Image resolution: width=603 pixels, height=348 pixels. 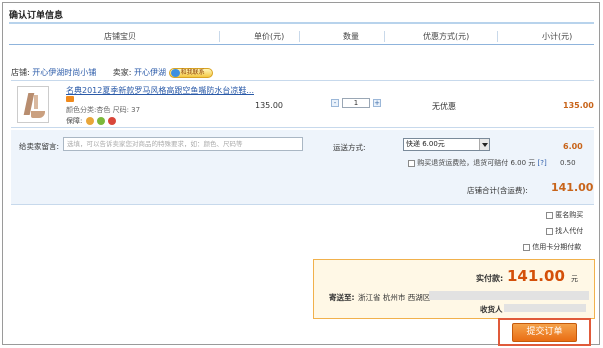 I want to click on wangwang-icon, so click(x=175, y=72).